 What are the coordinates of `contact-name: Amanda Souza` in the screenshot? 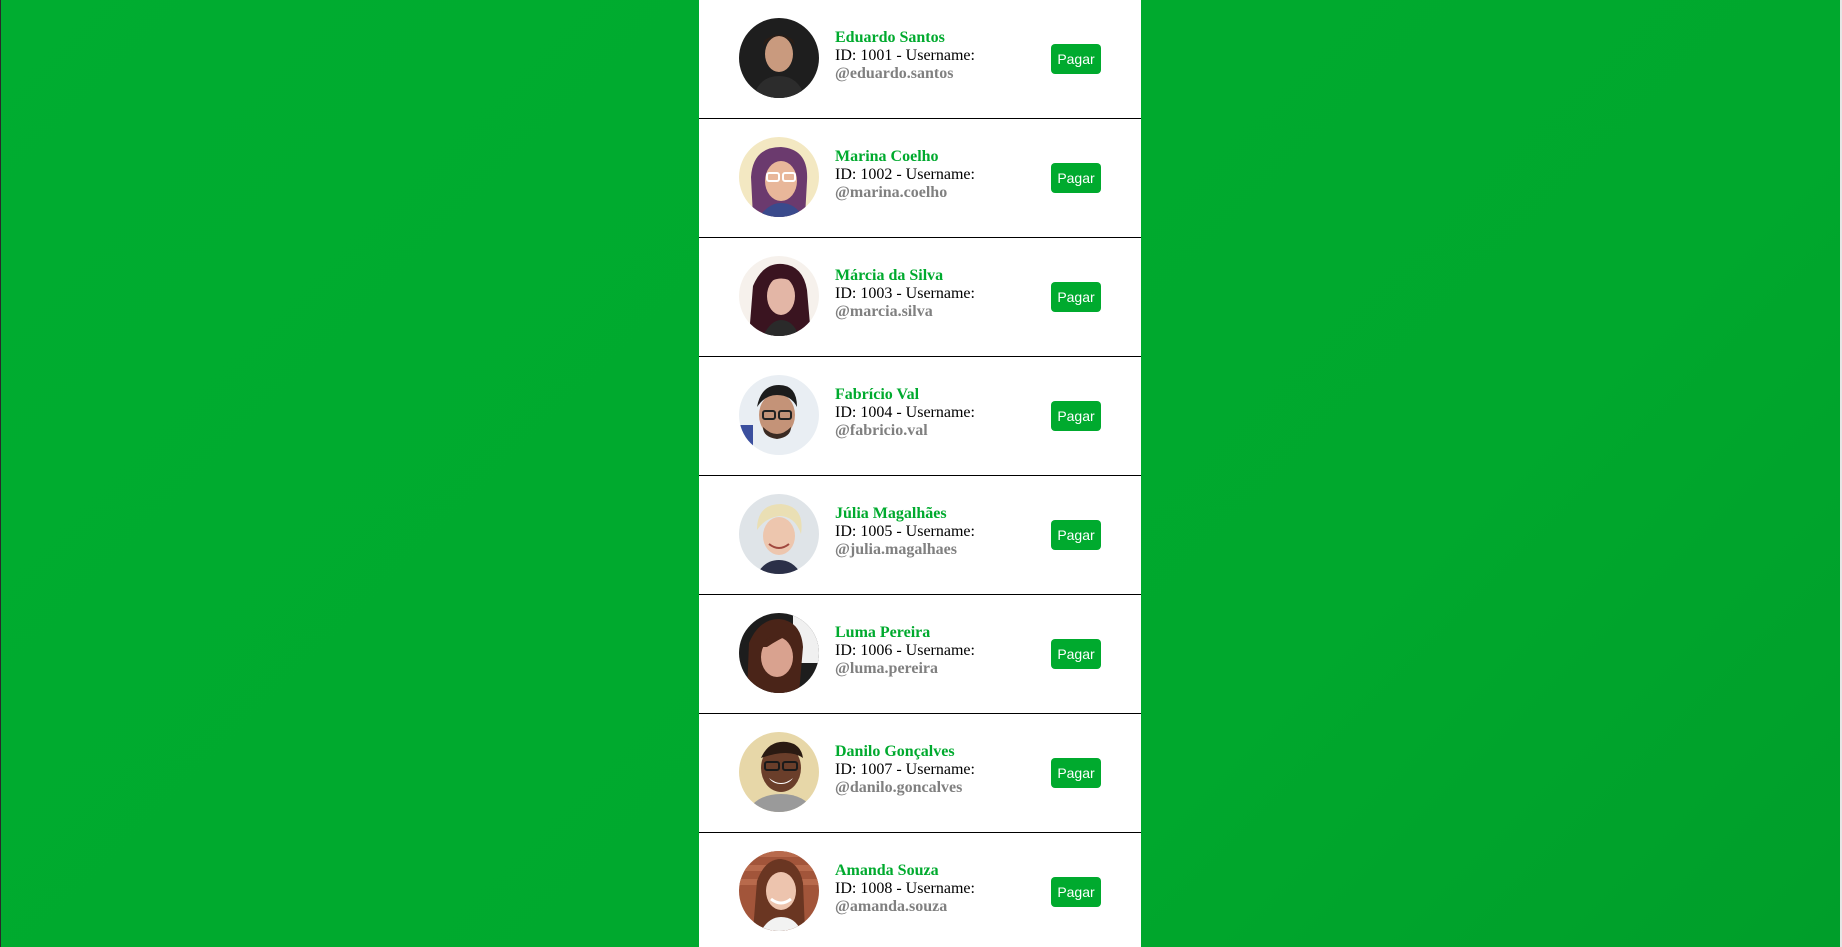 It's located at (887, 870).